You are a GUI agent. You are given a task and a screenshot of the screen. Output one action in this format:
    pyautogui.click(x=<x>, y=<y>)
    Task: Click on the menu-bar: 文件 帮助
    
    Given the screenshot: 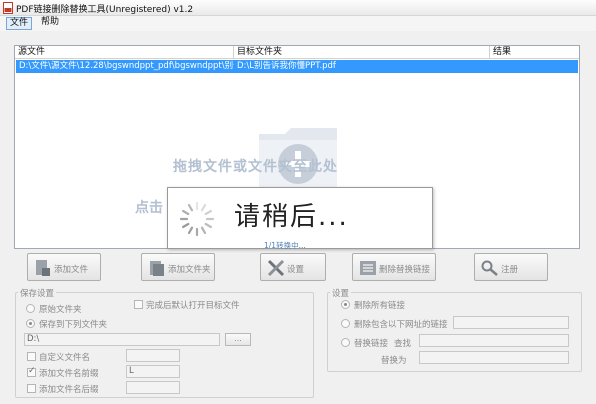 What is the action you would take?
    pyautogui.click(x=298, y=23)
    